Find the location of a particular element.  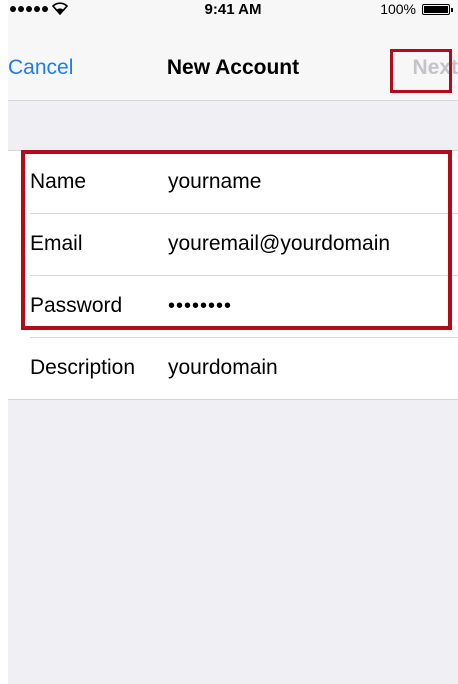

next-button-highlight is located at coordinates (421, 71).